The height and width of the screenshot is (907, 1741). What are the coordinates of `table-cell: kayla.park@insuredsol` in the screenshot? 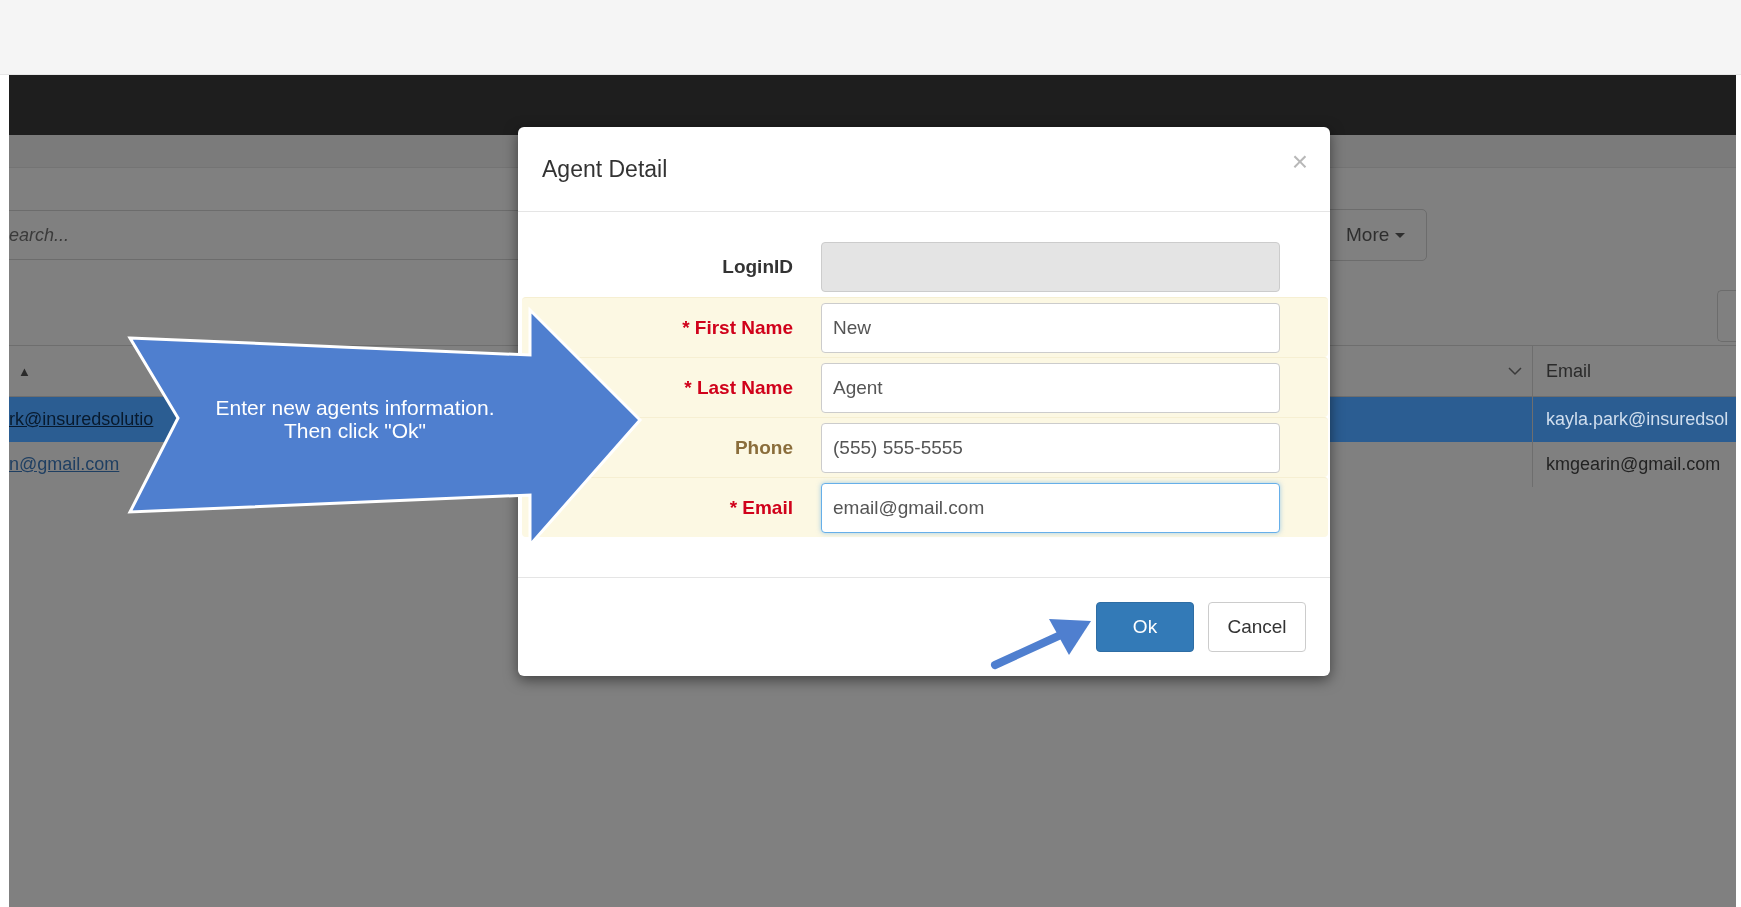 It's located at (1637, 419).